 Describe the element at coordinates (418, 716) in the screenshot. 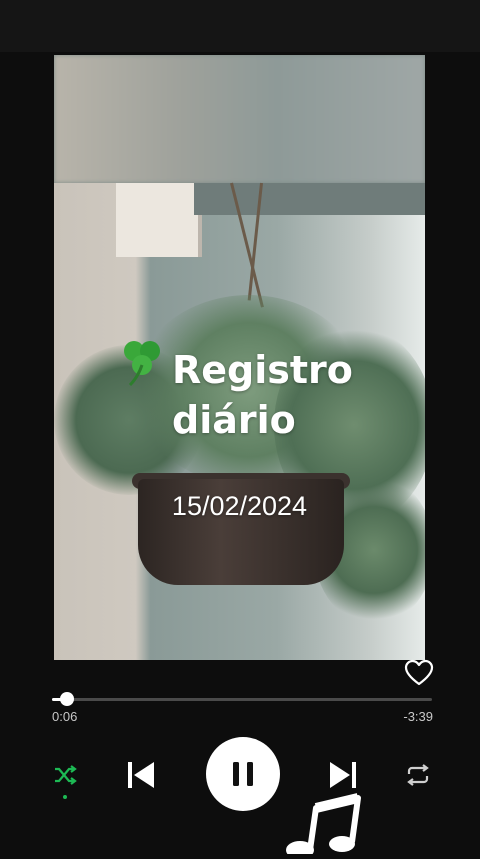

I see `remaining-time: -3:39` at that location.